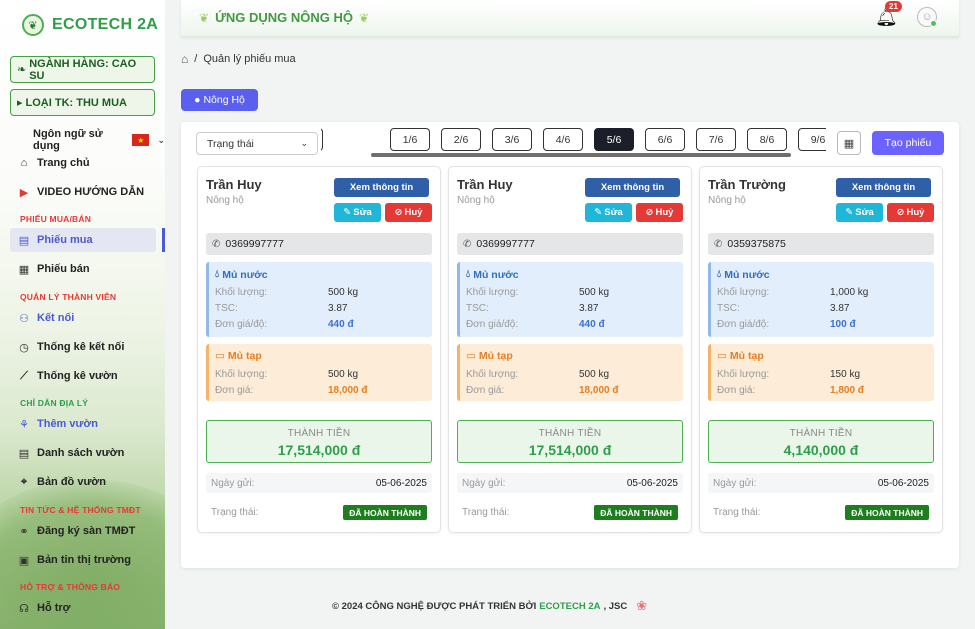 This screenshot has height=629, width=975. I want to click on date-strip-scrollbar, so click(581, 155).